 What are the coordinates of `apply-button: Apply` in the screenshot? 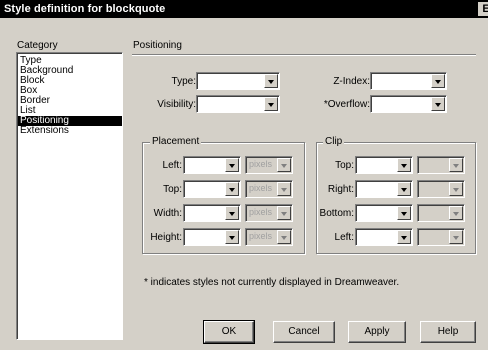 It's located at (377, 332).